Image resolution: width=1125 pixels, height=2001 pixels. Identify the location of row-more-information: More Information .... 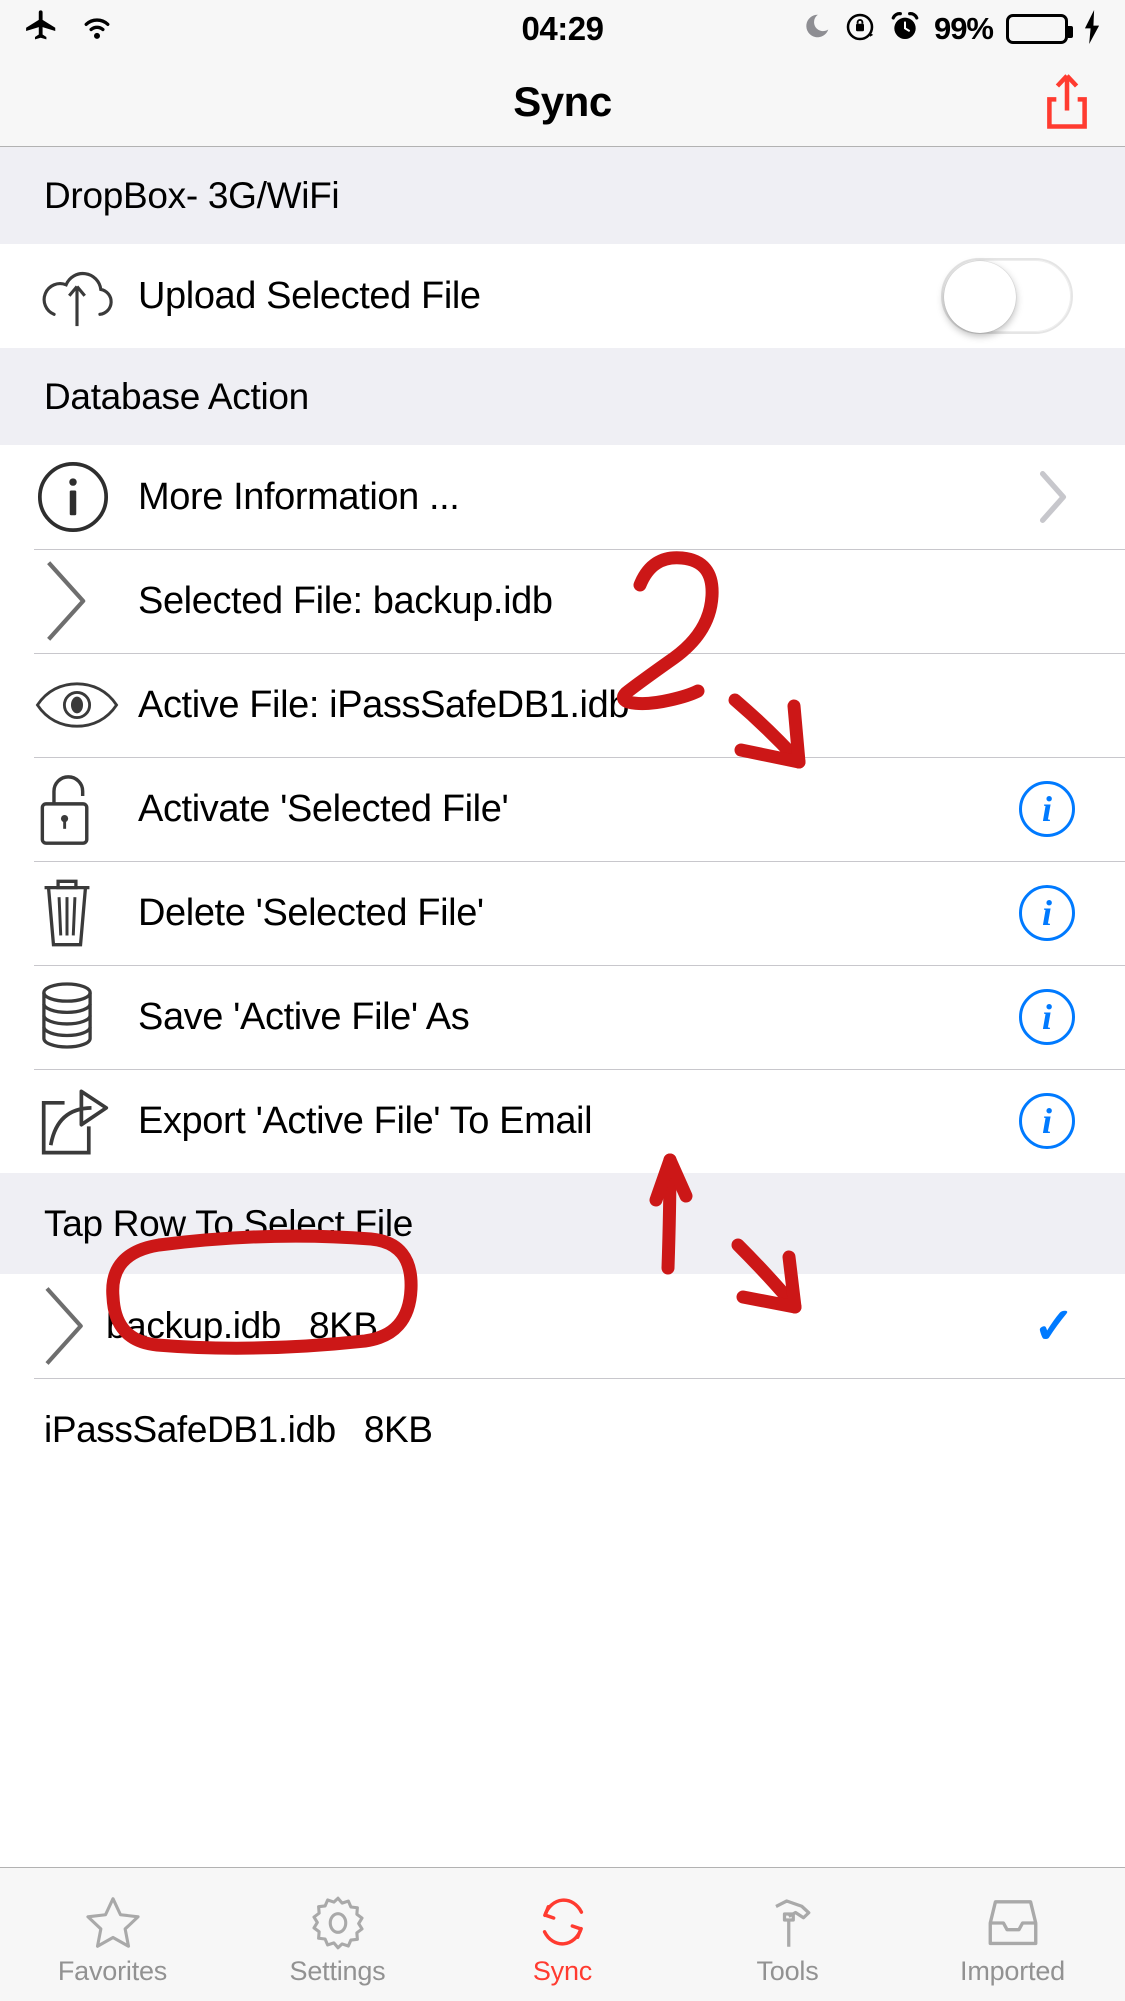
(562, 497).